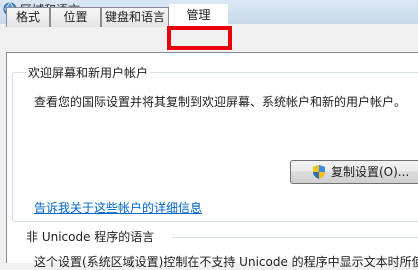 The width and height of the screenshot is (418, 270). What do you see at coordinates (220, 102) in the screenshot?
I see `welcome-group-description: 查看您的国际设置并将其复制到欢迎屏幕、系统帐户和新的用户帐户。` at bounding box center [220, 102].